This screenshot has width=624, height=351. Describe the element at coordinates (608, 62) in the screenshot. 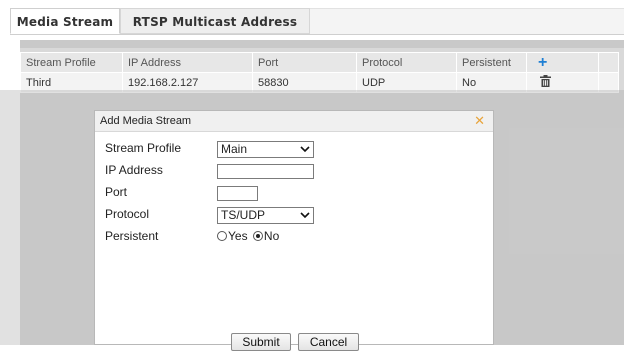

I see `header-spacer` at that location.